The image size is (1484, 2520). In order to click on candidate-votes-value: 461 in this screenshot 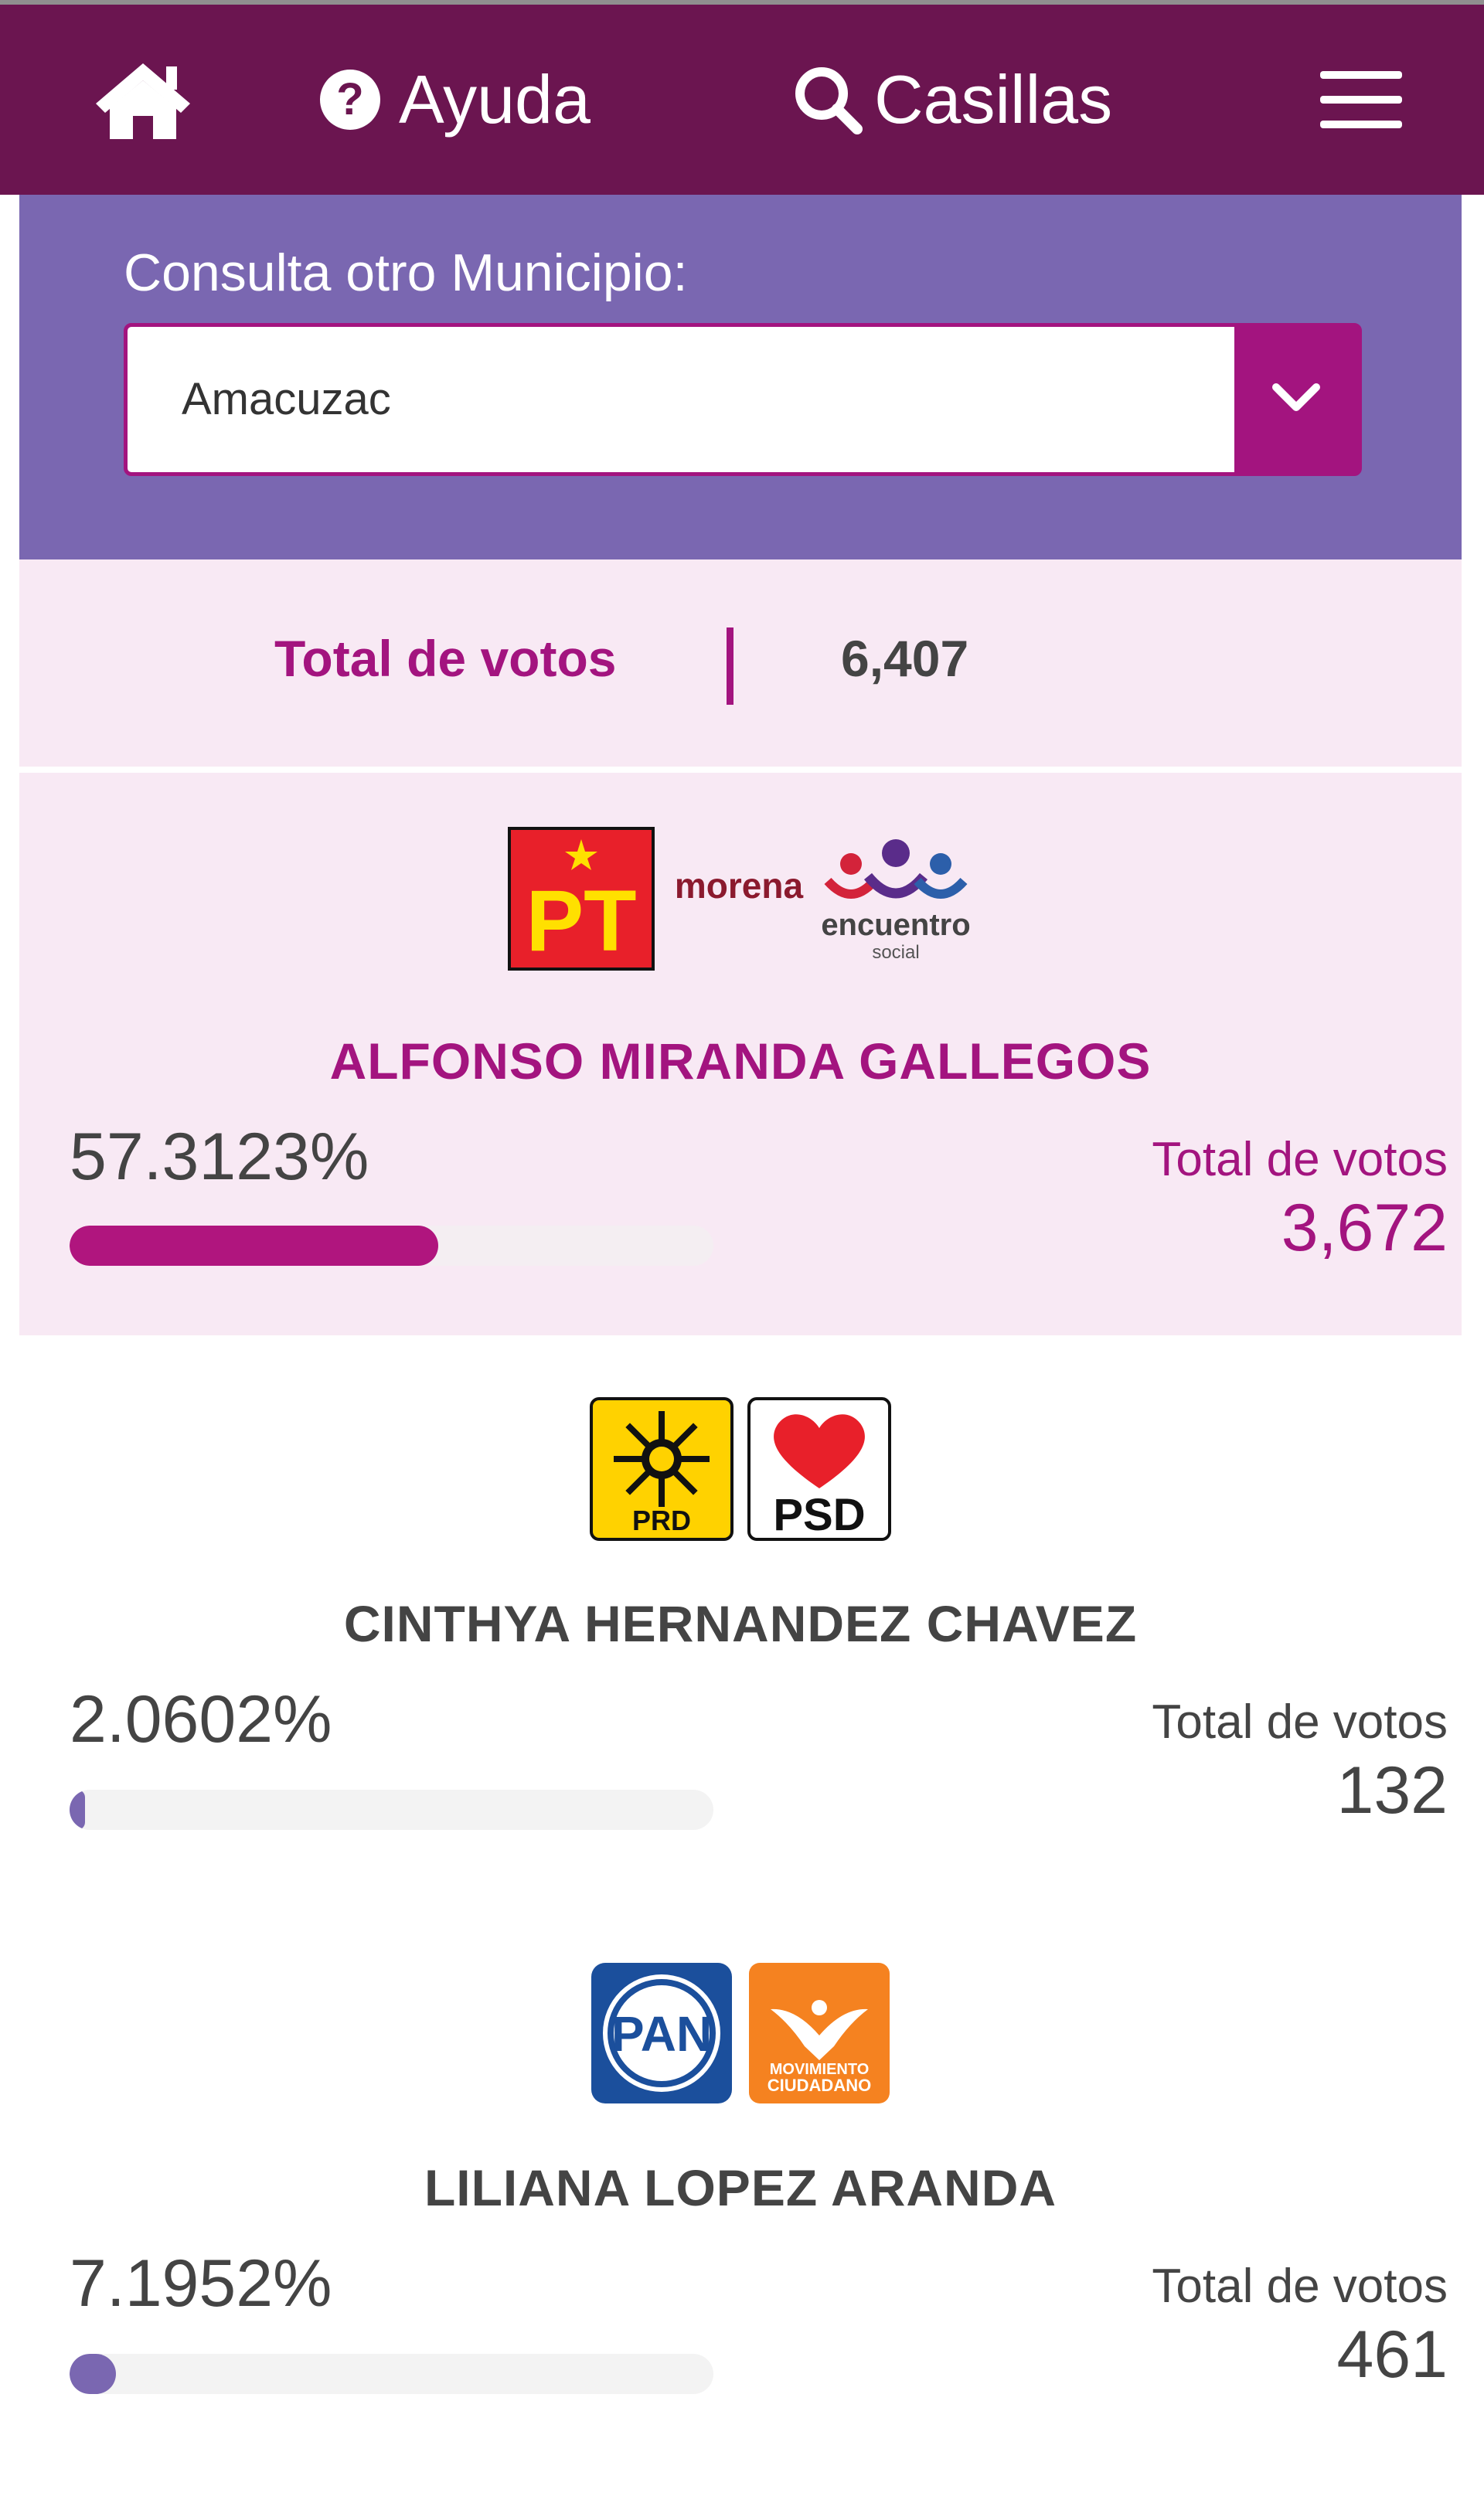, I will do `click(1392, 2355)`.